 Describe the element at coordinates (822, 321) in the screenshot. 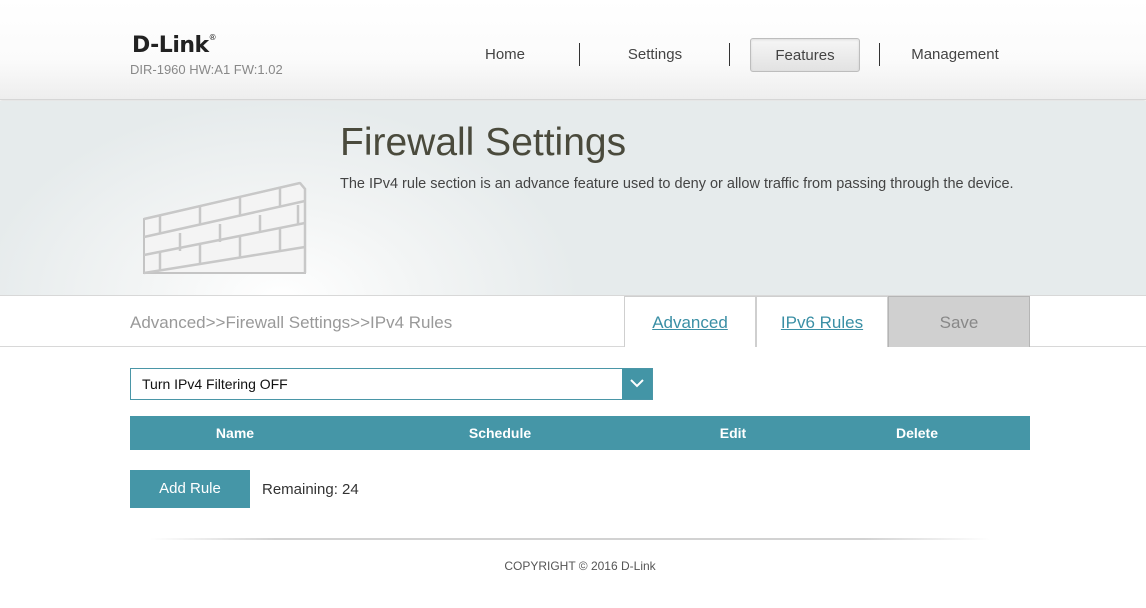

I see `ipv6-rules-link: IPv6 Rules` at that location.